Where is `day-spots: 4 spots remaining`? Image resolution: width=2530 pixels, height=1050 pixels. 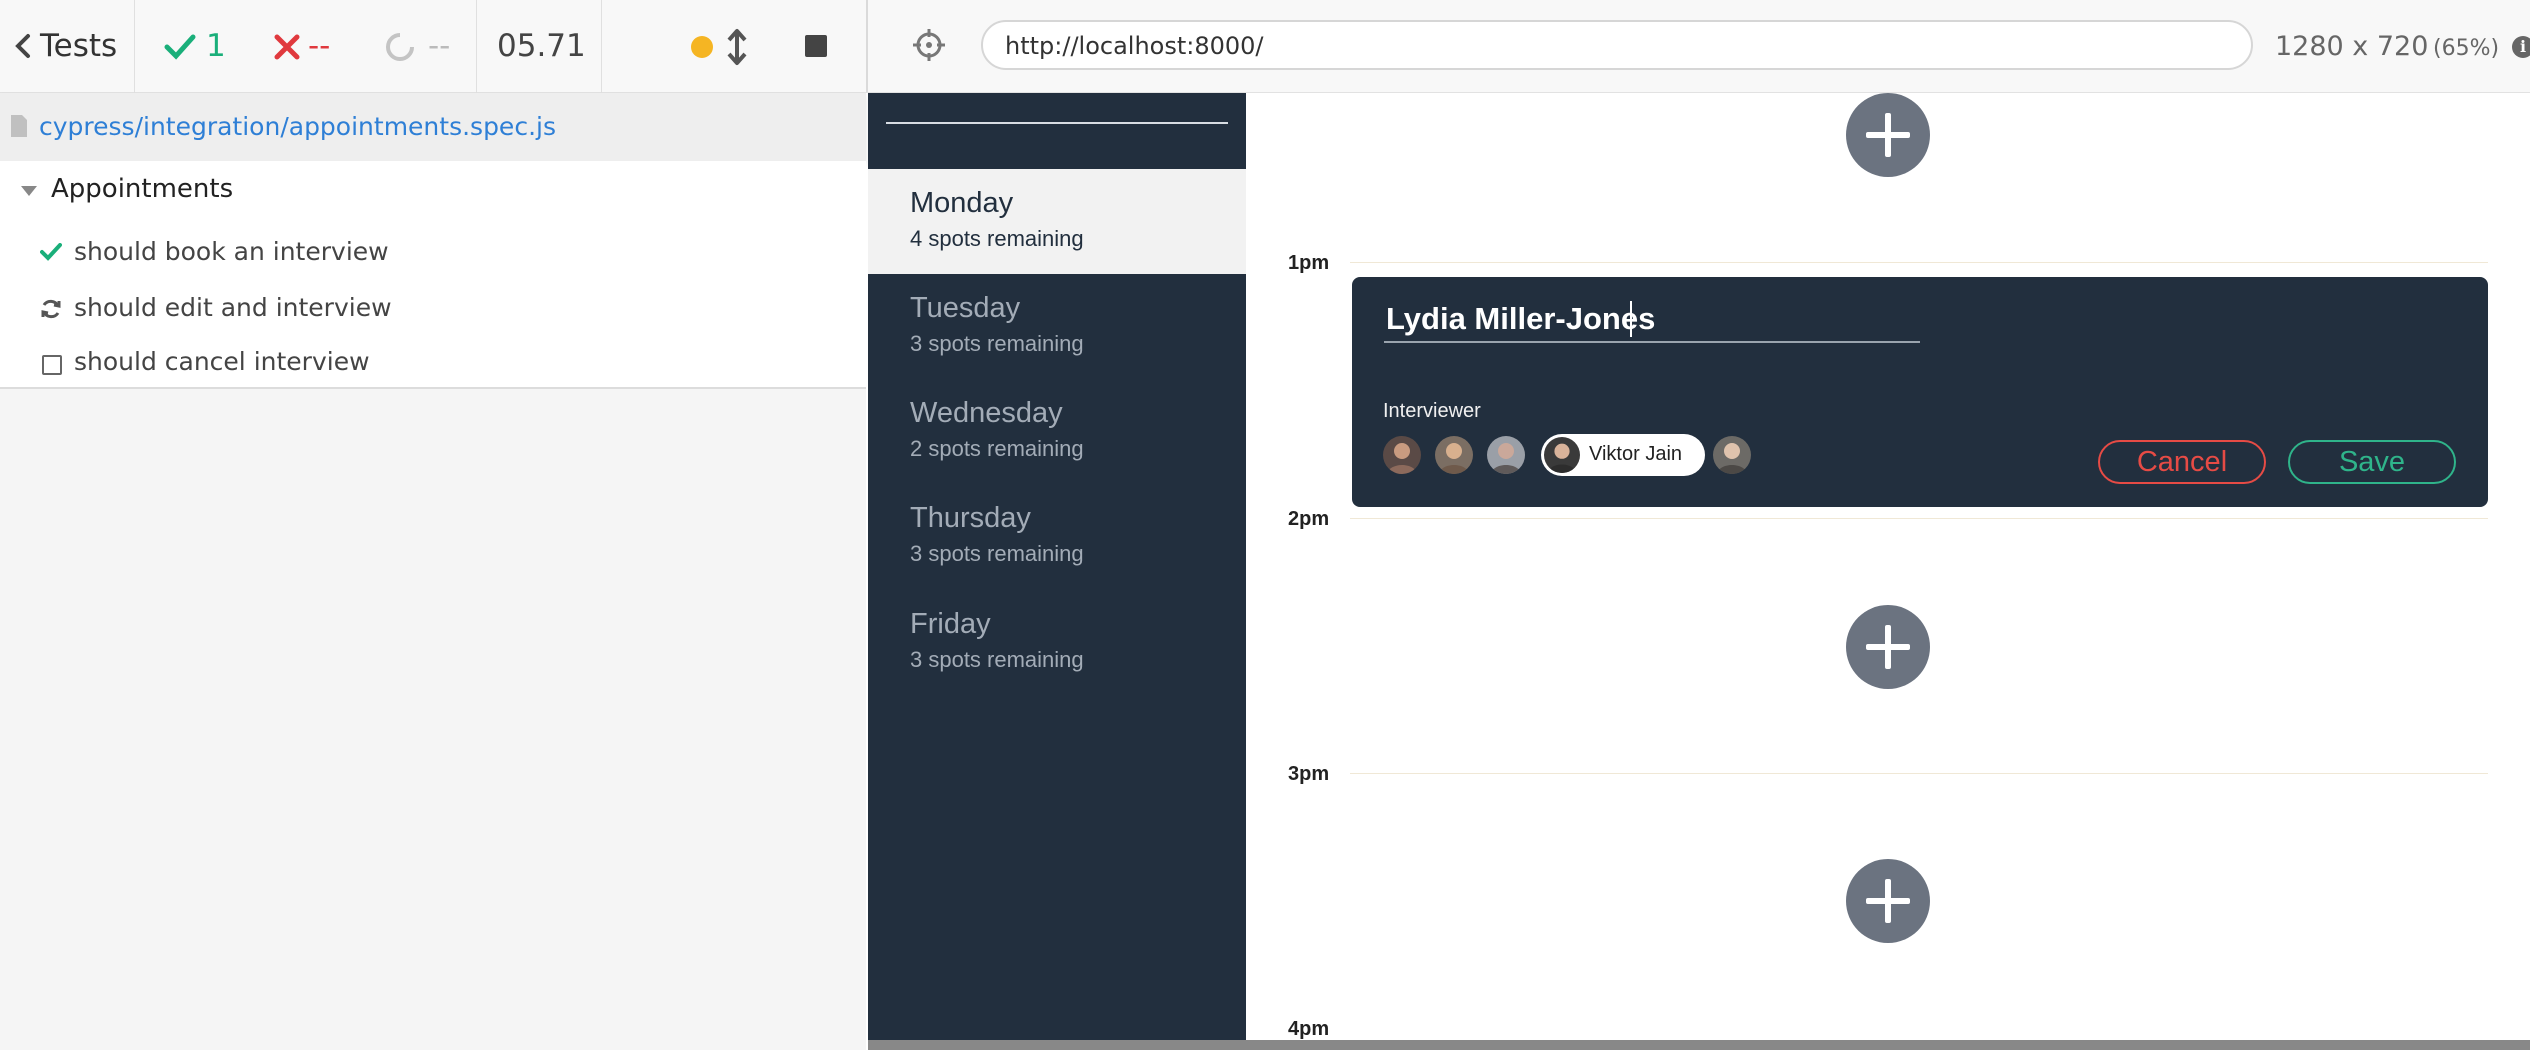
day-spots: 4 spots remaining is located at coordinates (997, 238).